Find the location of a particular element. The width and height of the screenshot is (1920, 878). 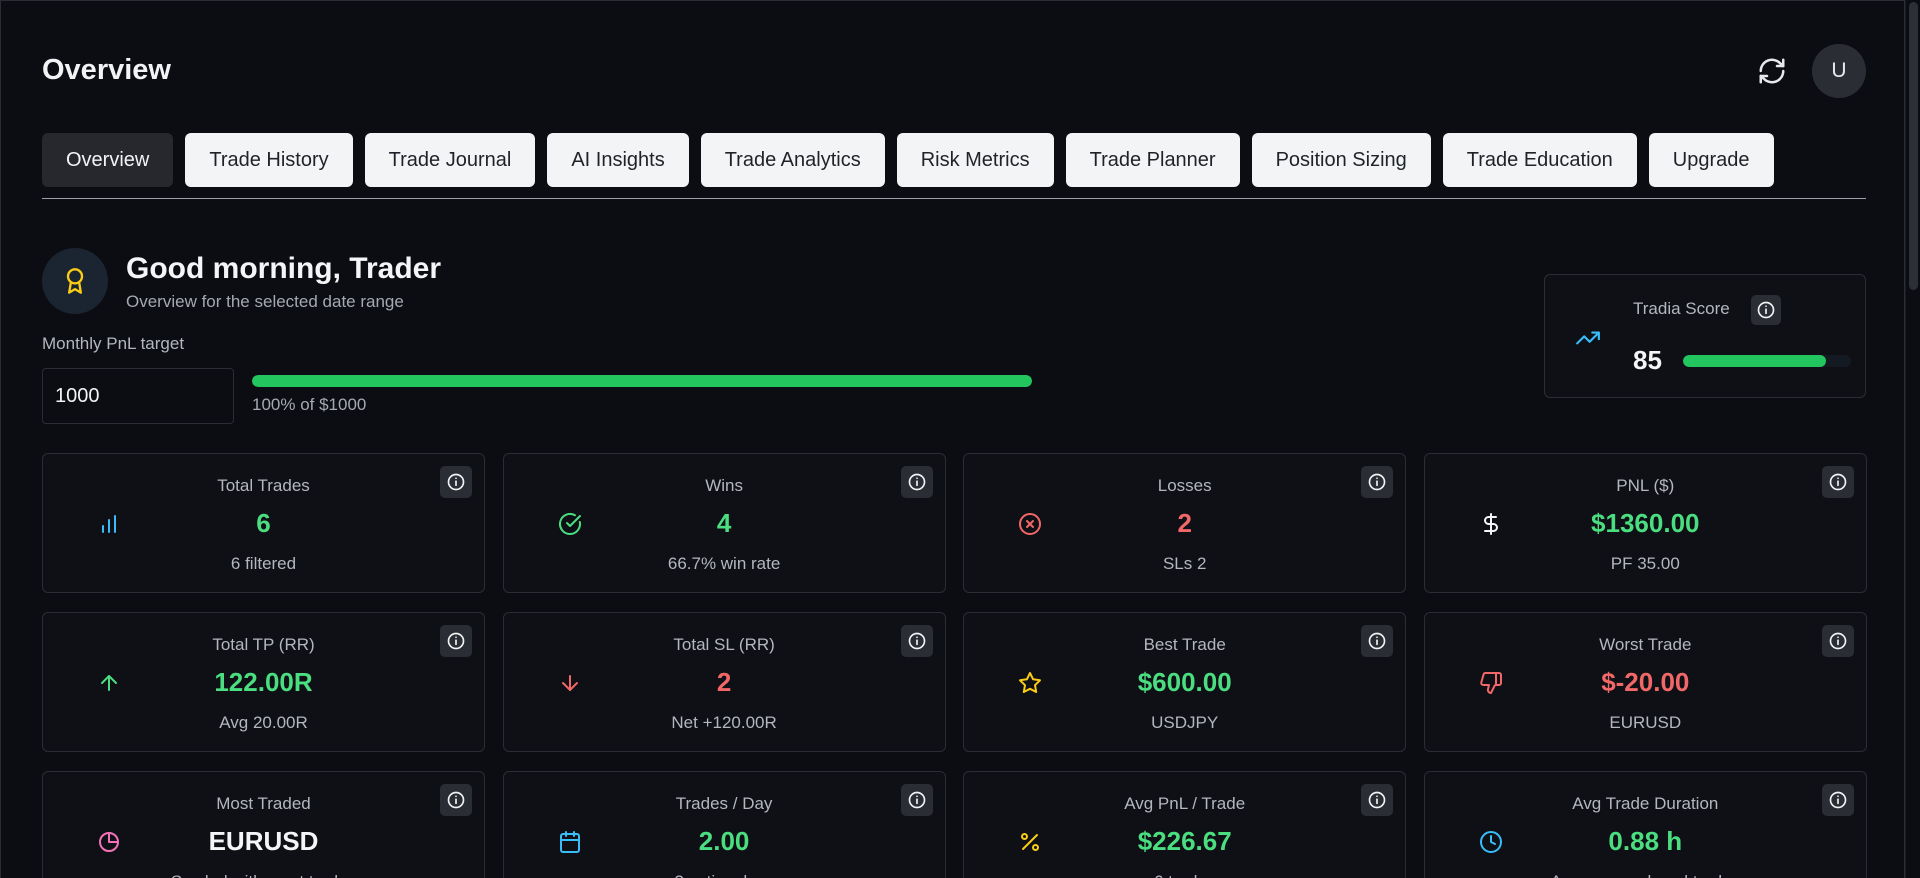

stat-value: 4 is located at coordinates (724, 523).